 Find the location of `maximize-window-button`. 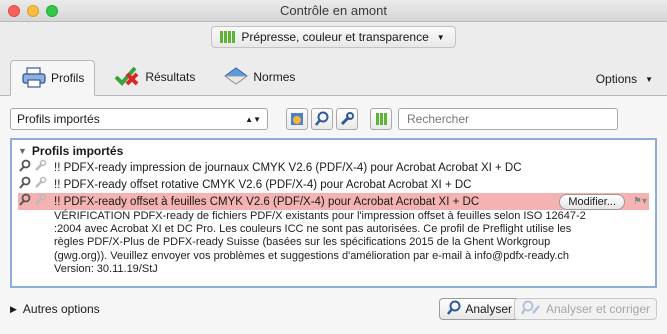

maximize-window-button is located at coordinates (52, 11).